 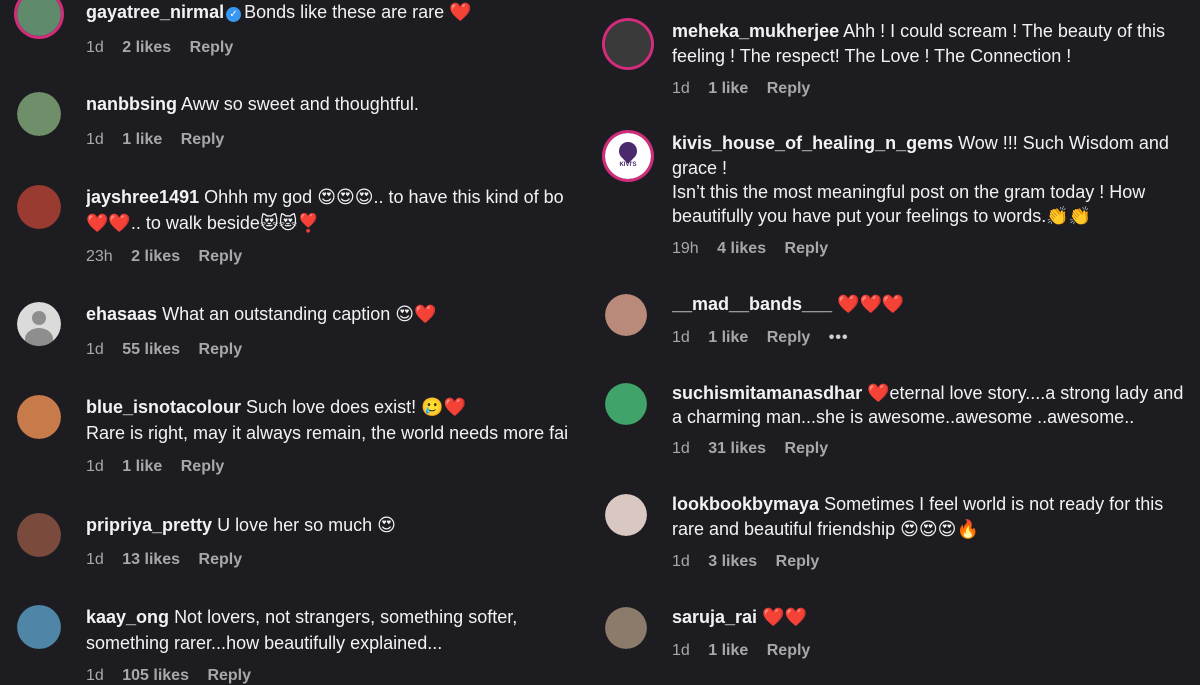 What do you see at coordinates (812, 143) in the screenshot?
I see `comment-username: kivis_house_of_healing_n_gems` at bounding box center [812, 143].